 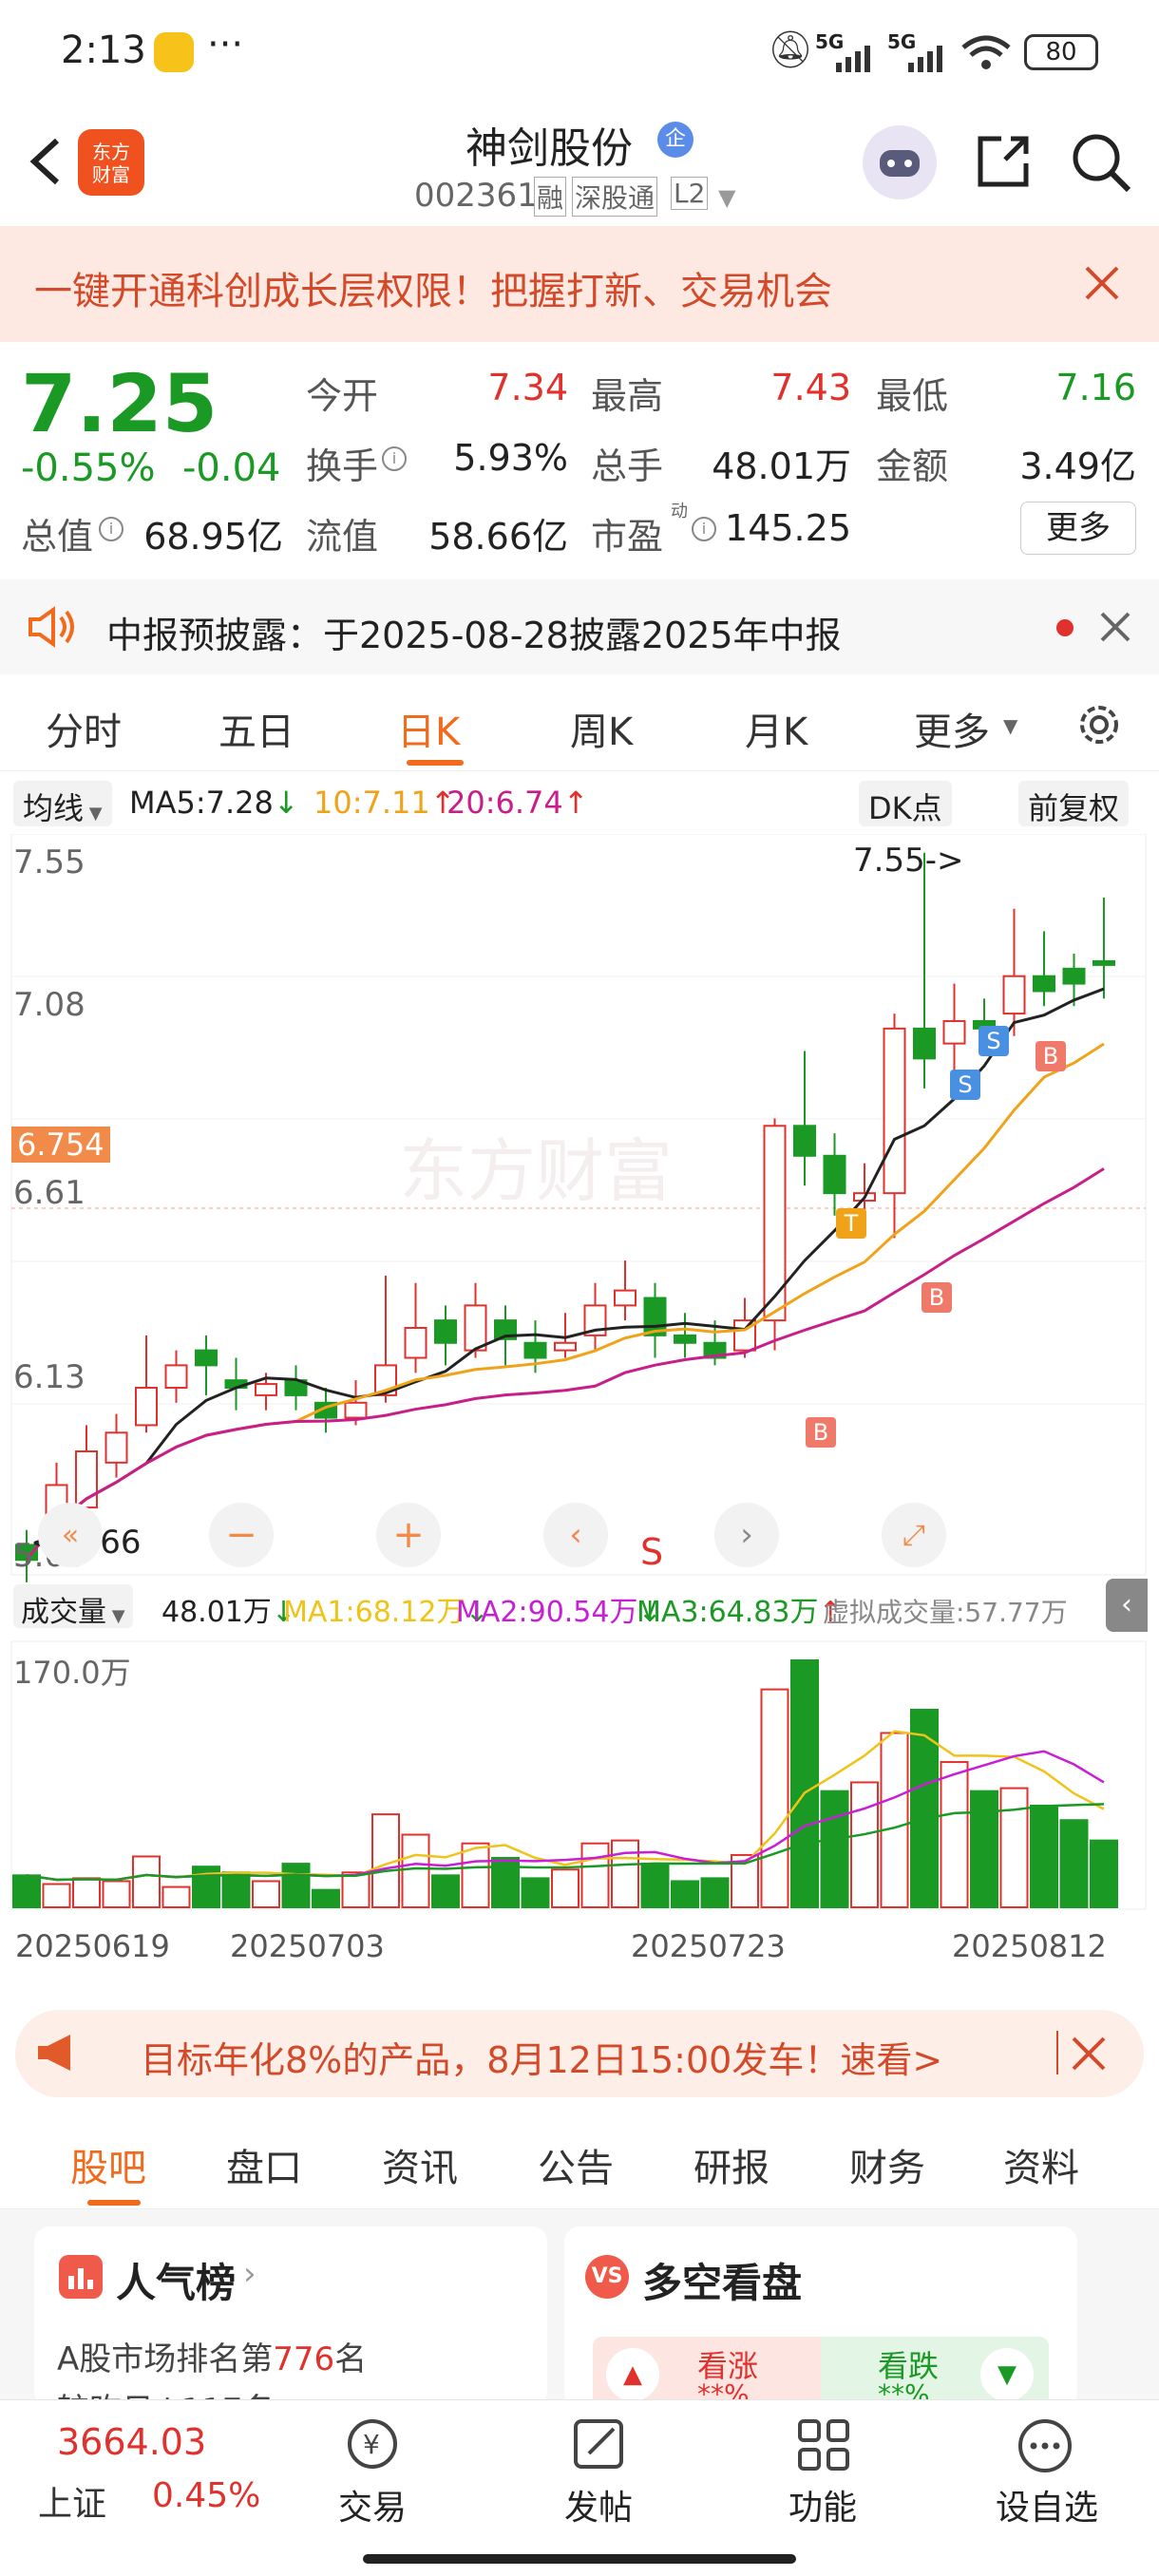 What do you see at coordinates (746, 1535) in the screenshot?
I see `next-icon: ›` at bounding box center [746, 1535].